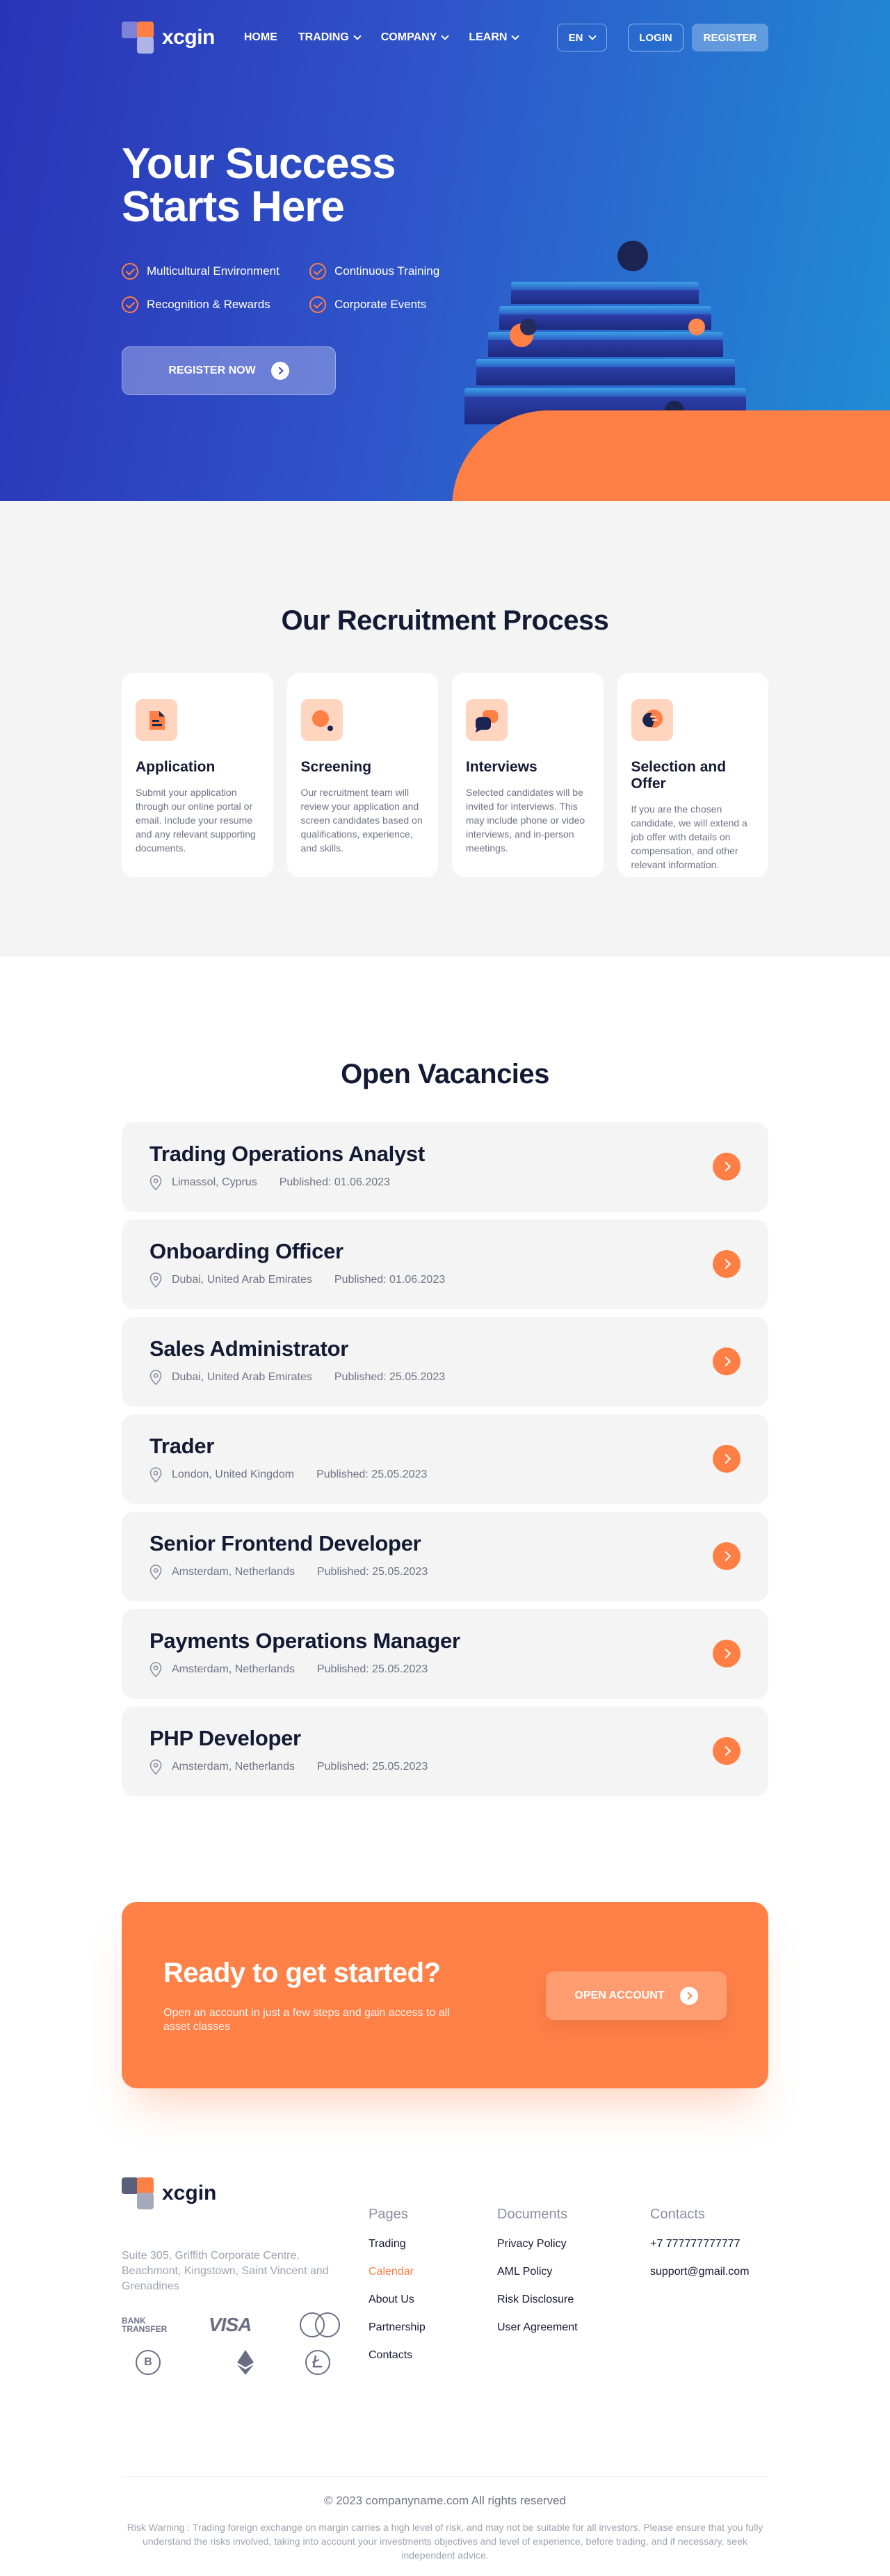 Image resolution: width=890 pixels, height=2576 pixels. I want to click on ethereum-logo, so click(252, 2362).